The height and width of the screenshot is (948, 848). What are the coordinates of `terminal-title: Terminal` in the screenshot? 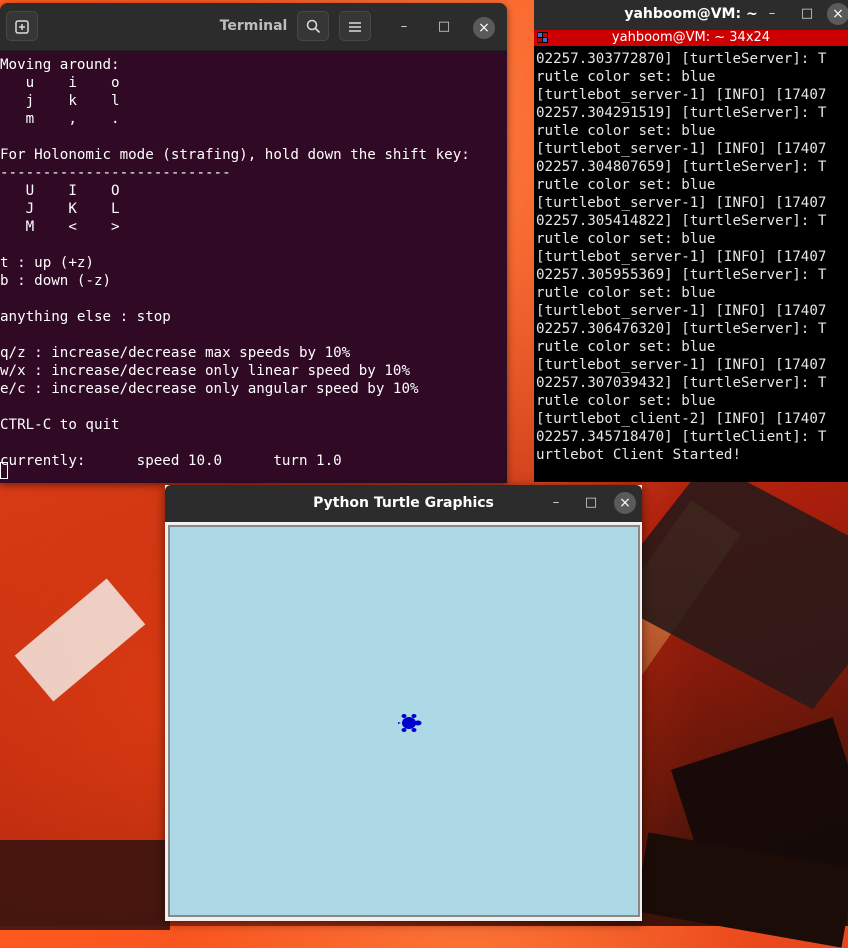 It's located at (253, 26).